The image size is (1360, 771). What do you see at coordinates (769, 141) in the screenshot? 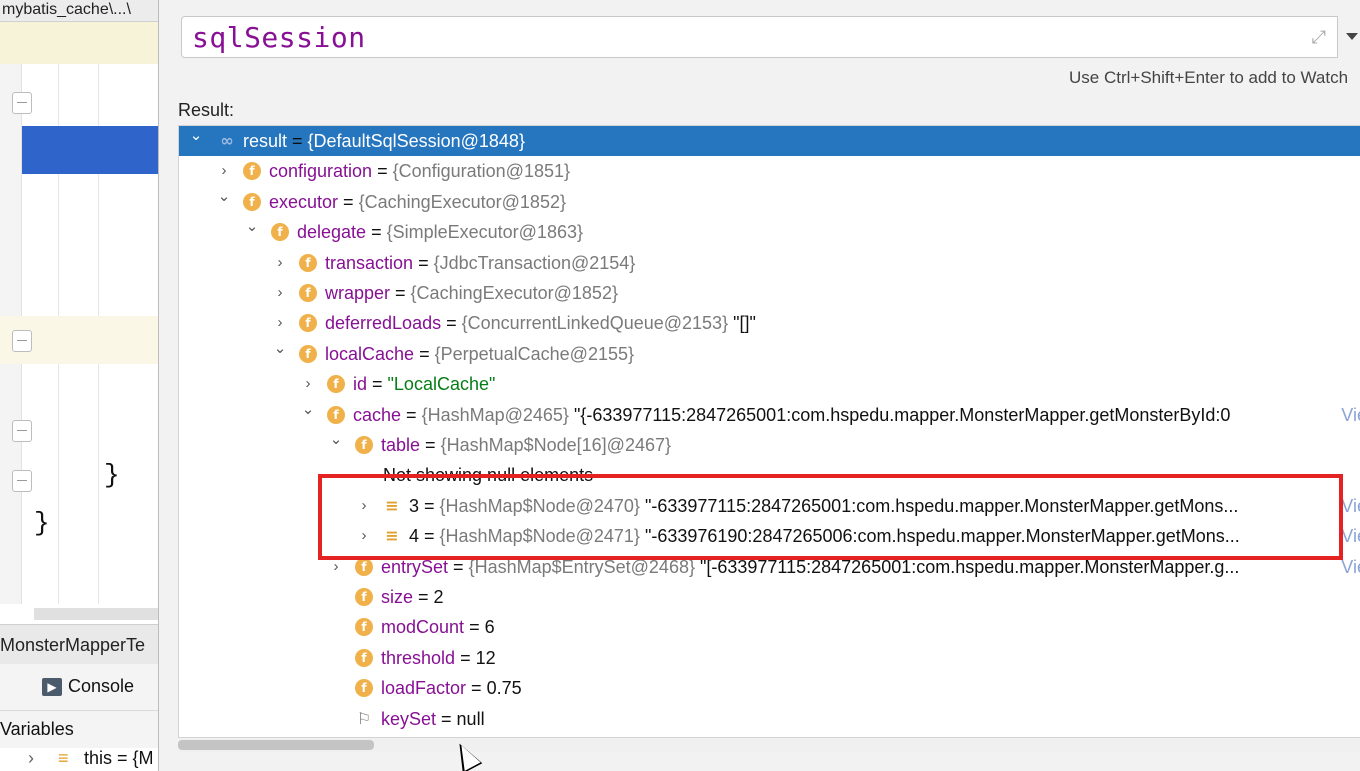
I see `tree-row: ⌄ ∞ result = {DefaultSqlSession@1848}` at bounding box center [769, 141].